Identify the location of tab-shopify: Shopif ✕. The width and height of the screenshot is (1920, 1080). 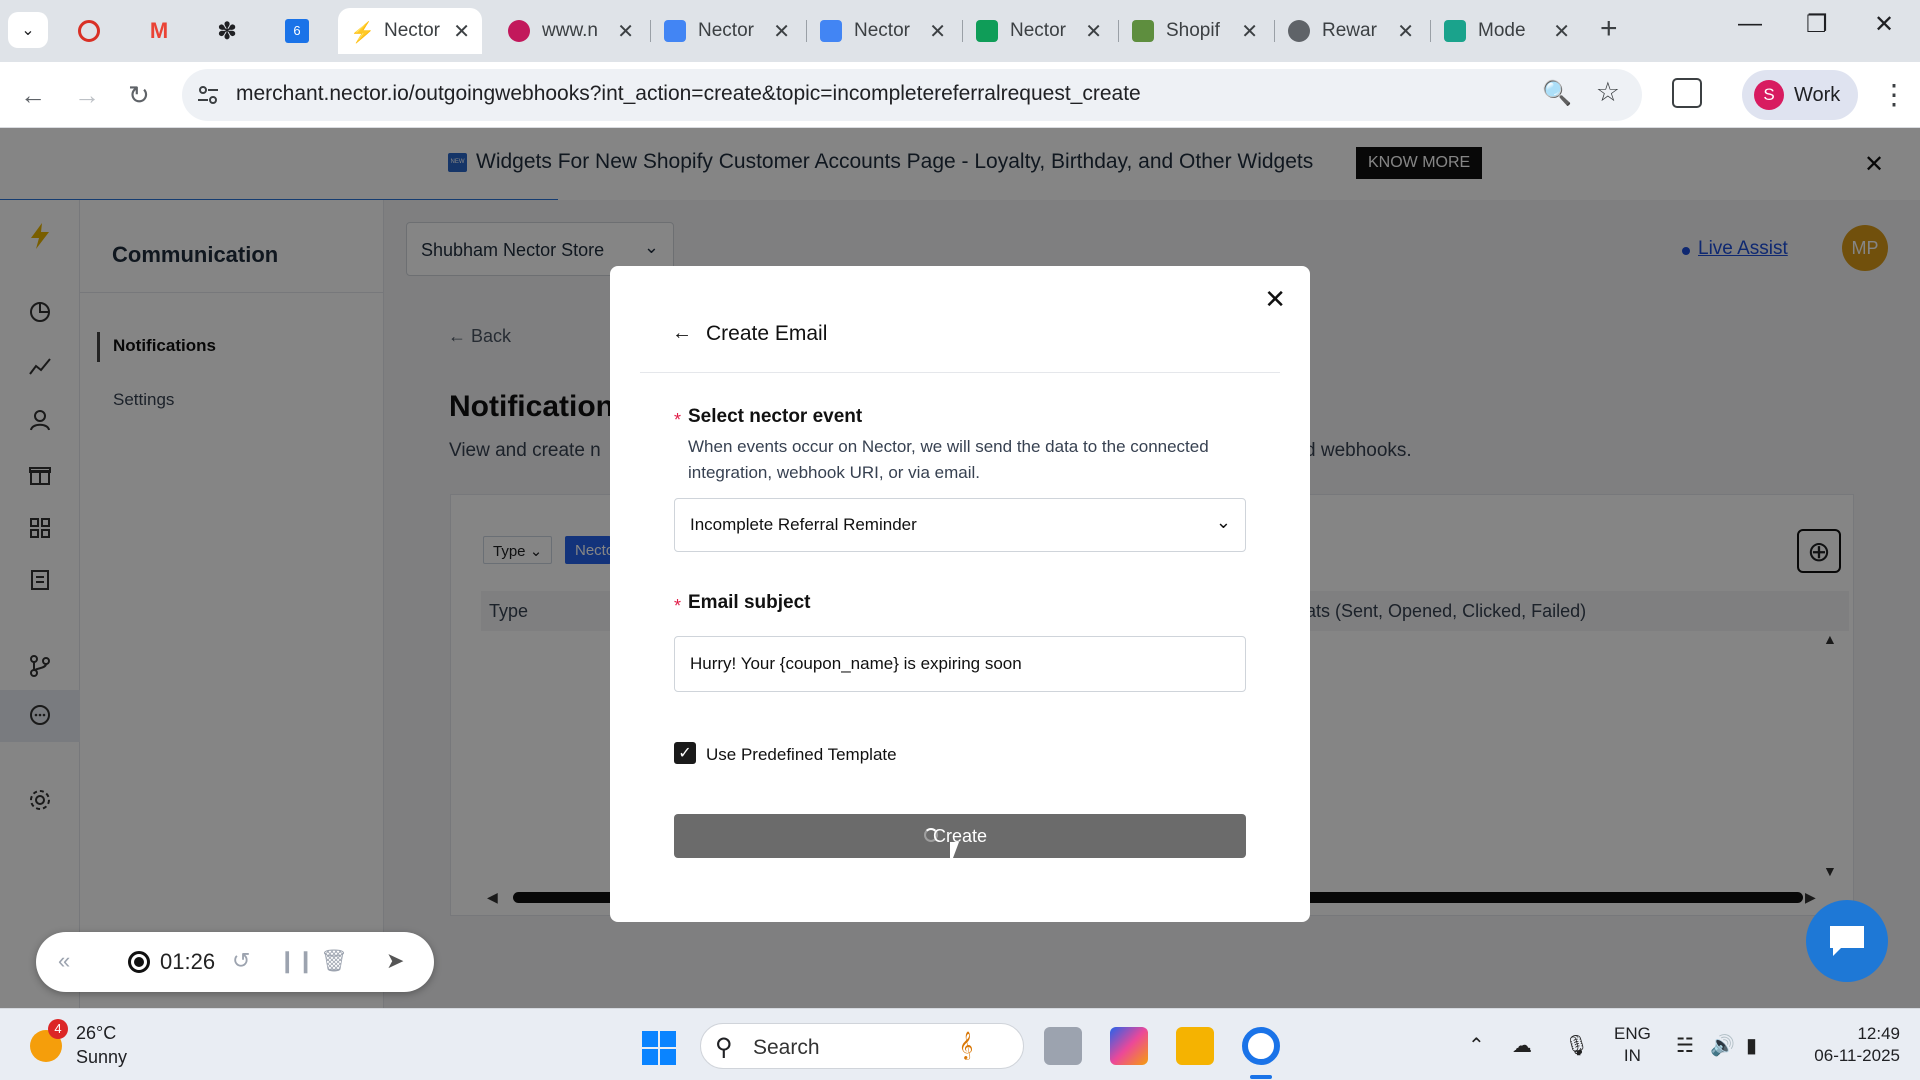
(1195, 31).